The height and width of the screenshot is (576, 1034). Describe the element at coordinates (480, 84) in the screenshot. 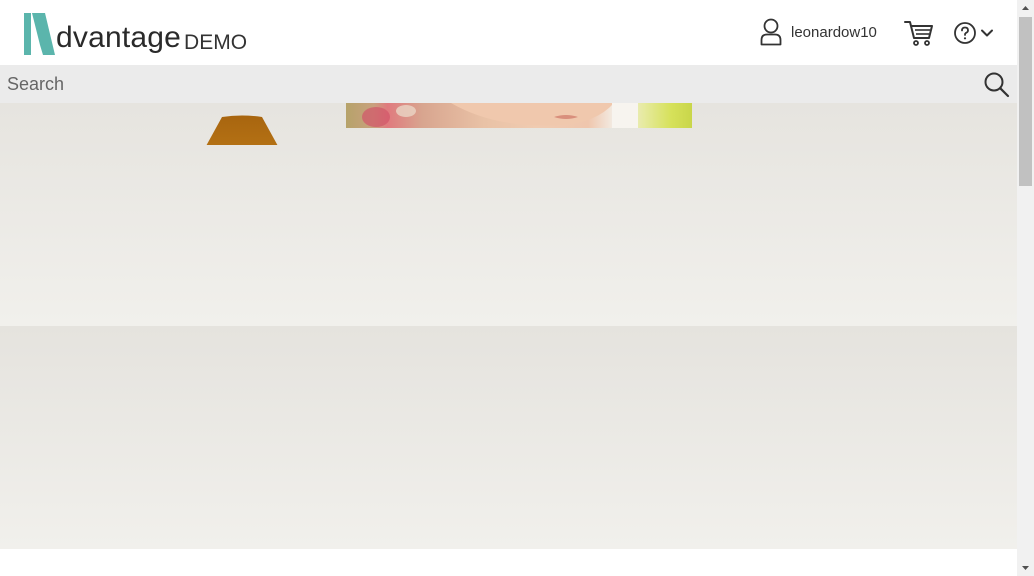

I see `search-input` at that location.